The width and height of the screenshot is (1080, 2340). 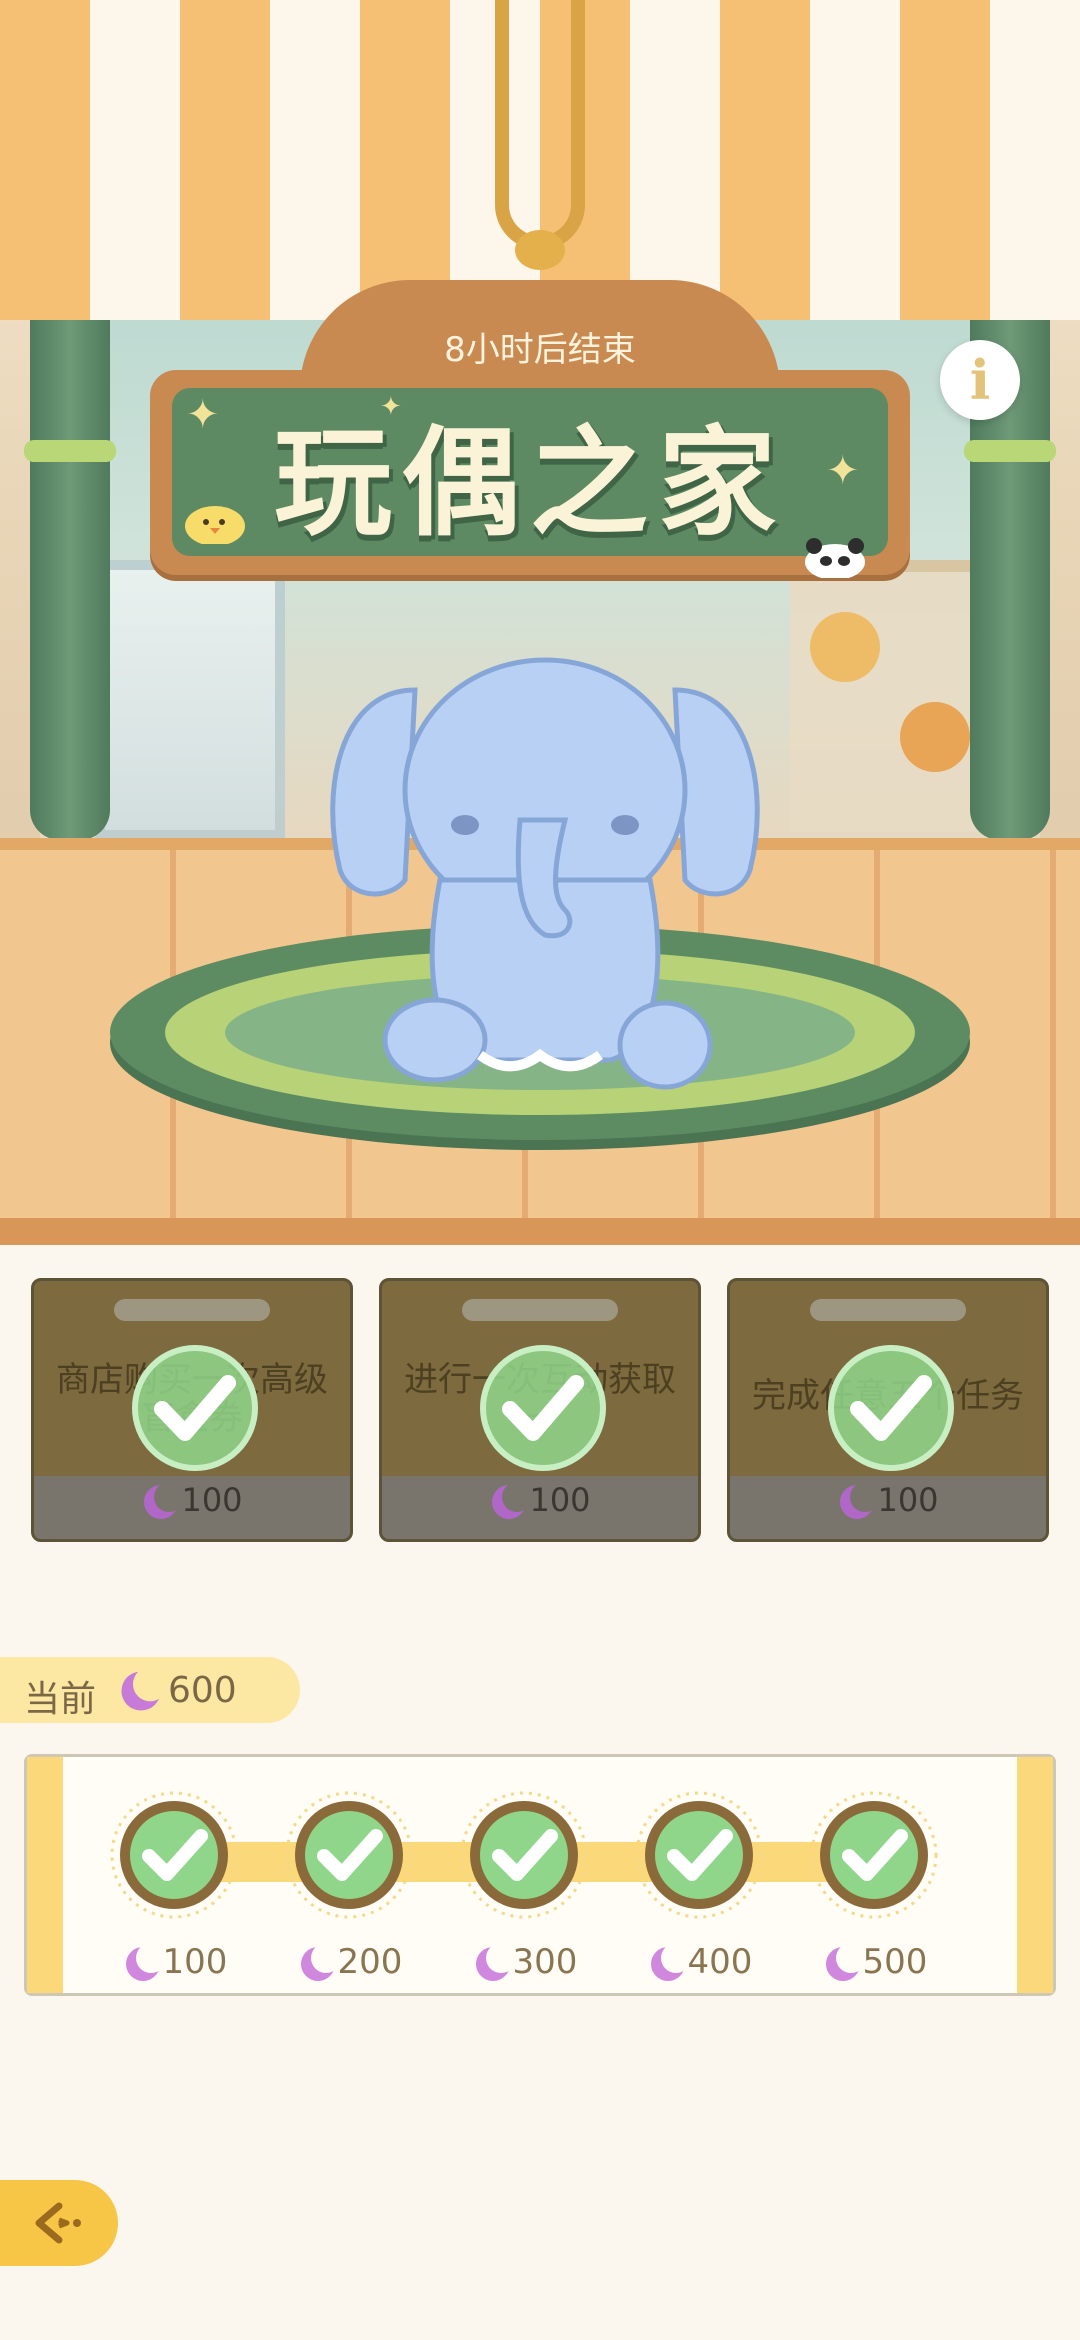 What do you see at coordinates (890, 696) in the screenshot?
I see `background-shelf` at bounding box center [890, 696].